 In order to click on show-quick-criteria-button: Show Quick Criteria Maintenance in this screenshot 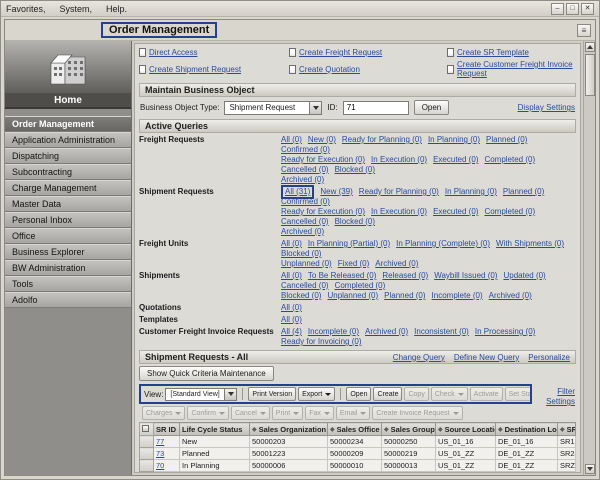, I will do `click(206, 373)`.